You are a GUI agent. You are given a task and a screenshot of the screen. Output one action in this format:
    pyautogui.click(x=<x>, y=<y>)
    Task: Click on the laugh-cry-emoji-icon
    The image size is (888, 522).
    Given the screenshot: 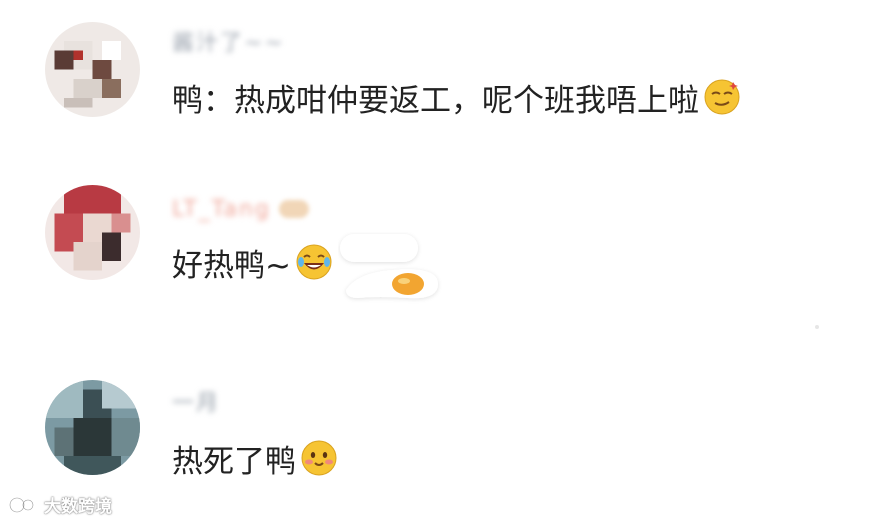 What is the action you would take?
    pyautogui.click(x=314, y=262)
    